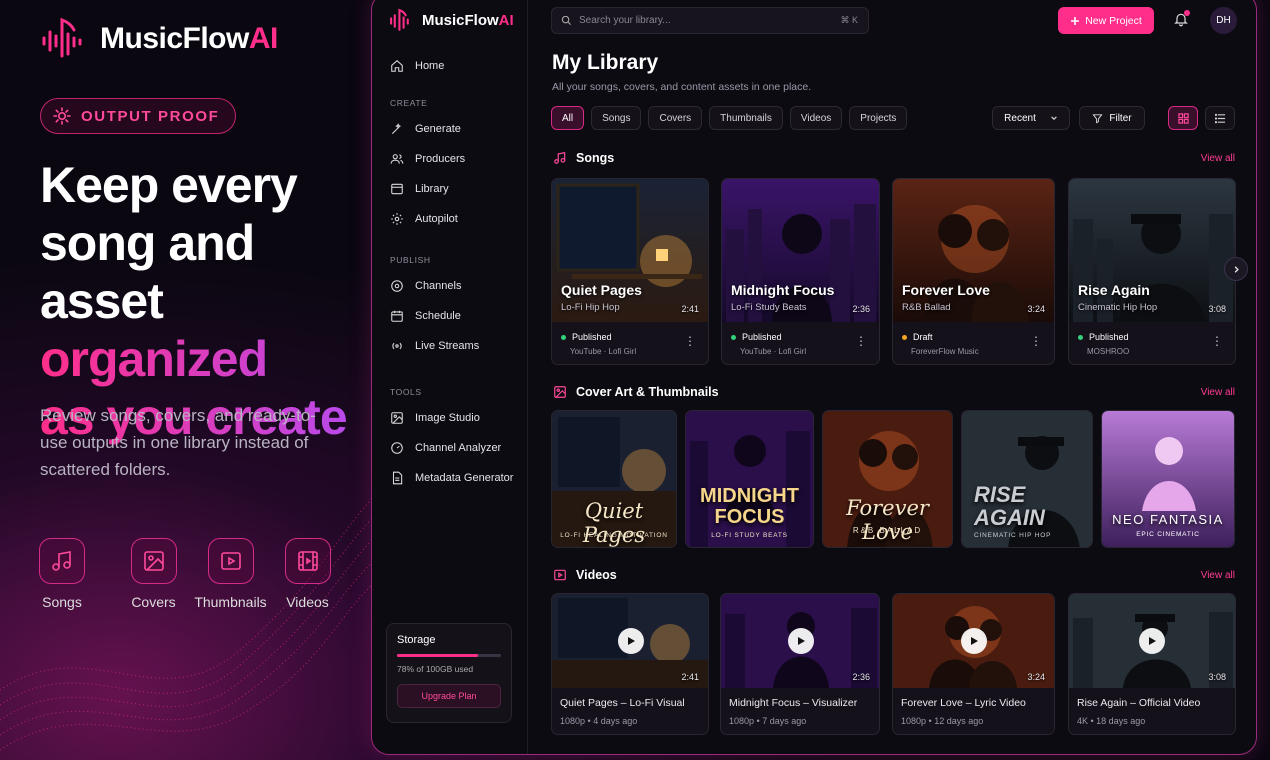  I want to click on sidebar-brand-name: MusicFlowAI, so click(468, 20).